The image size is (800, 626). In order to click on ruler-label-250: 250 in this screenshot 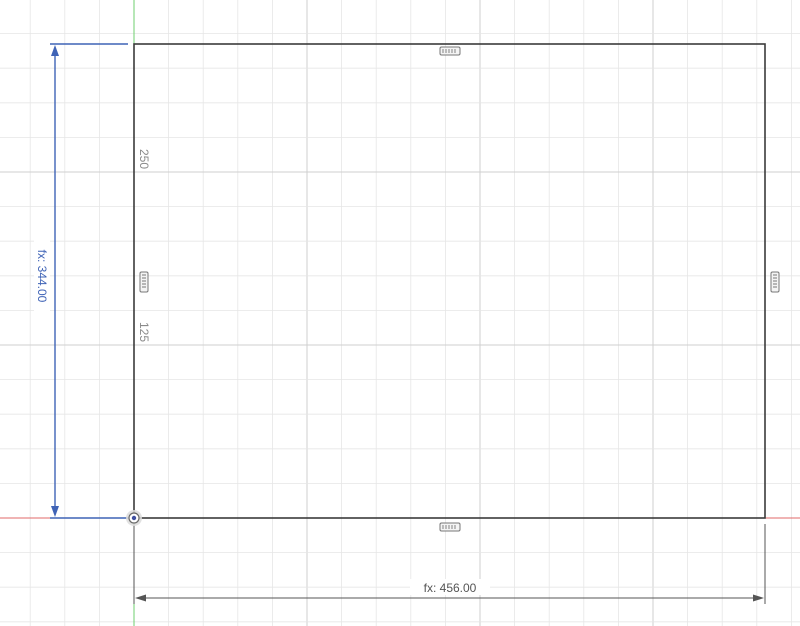, I will do `click(144, 159)`.